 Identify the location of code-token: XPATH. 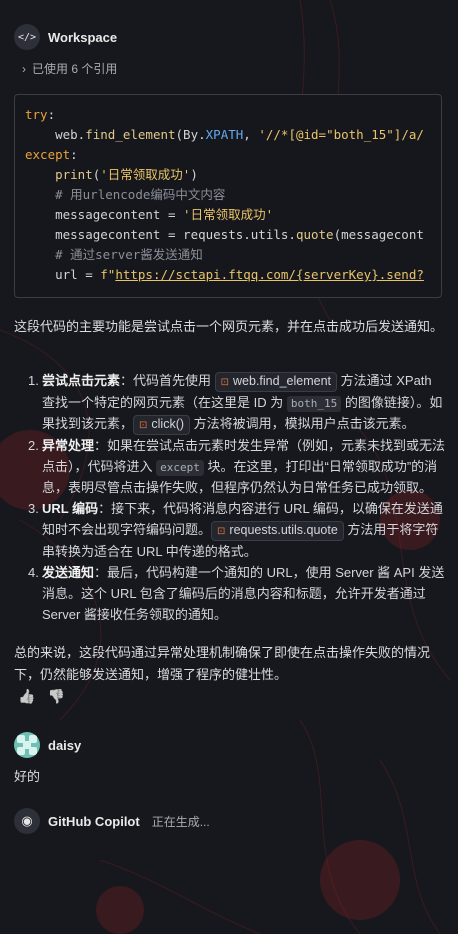
(224, 134).